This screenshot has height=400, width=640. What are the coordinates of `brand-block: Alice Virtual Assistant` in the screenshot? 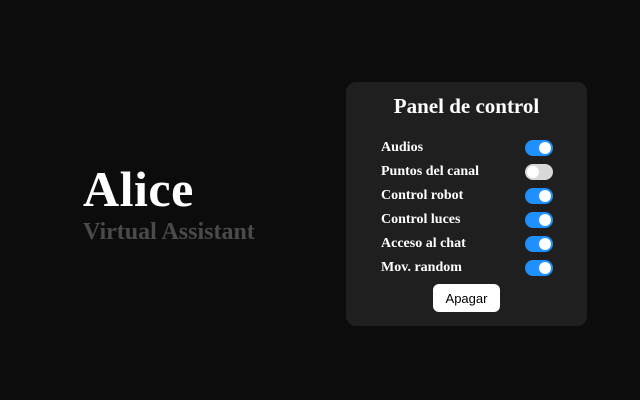 It's located at (169, 203).